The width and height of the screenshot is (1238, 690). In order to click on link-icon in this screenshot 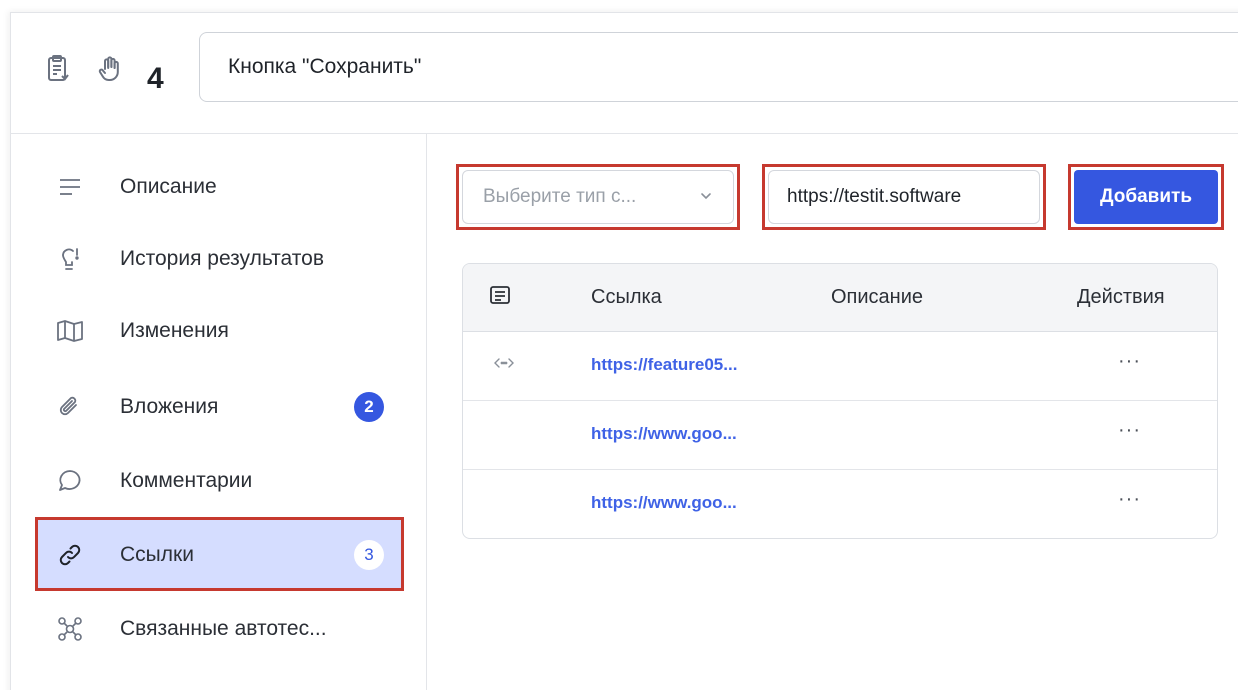, I will do `click(70, 555)`.